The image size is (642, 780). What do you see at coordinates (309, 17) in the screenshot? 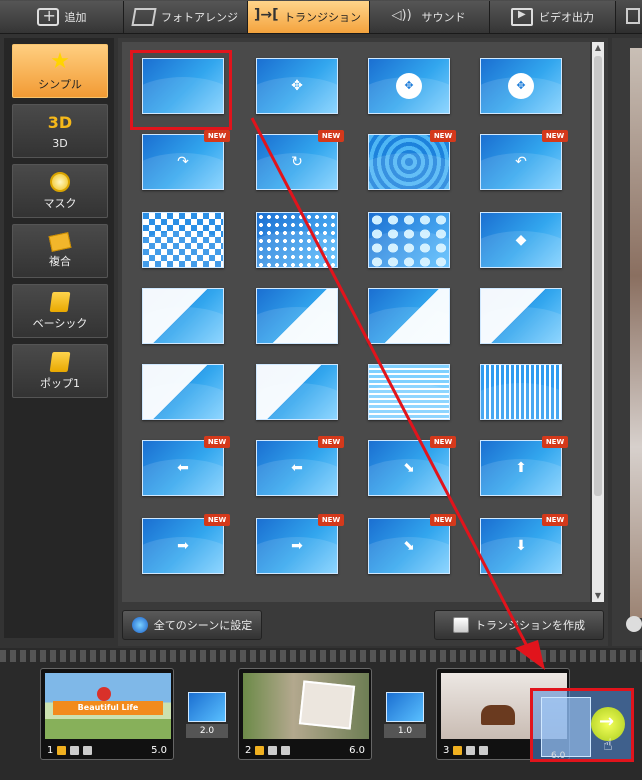
I see `tab-transition: トランジション` at bounding box center [309, 17].